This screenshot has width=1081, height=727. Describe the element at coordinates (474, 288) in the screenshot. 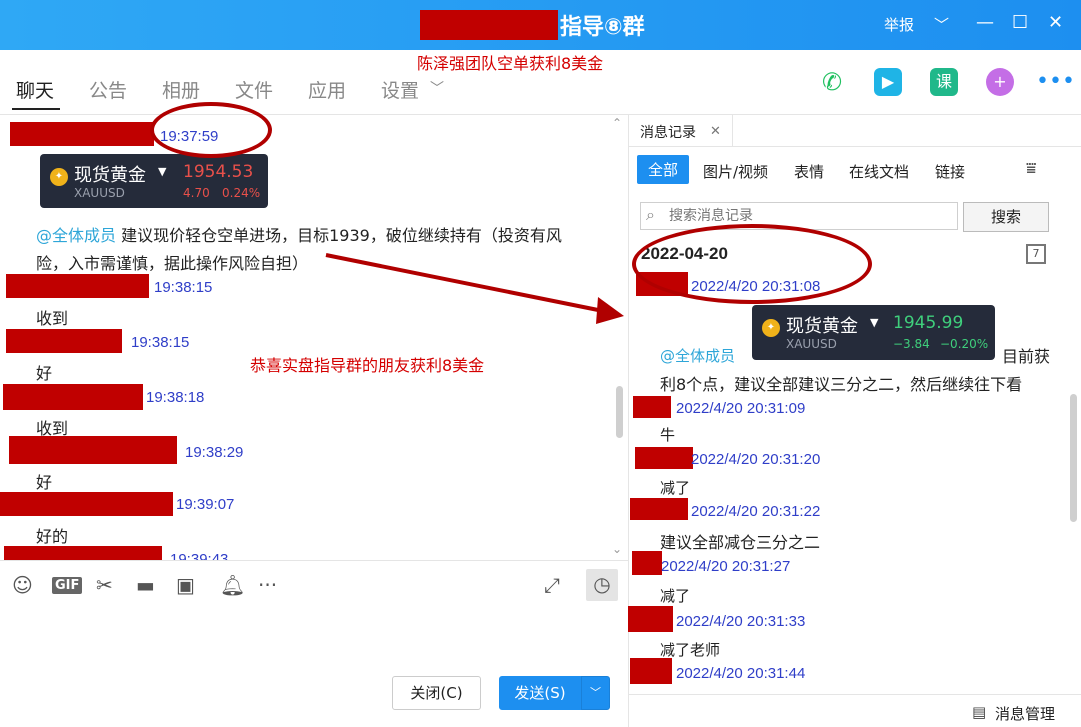

I see `annotation-arrow` at that location.